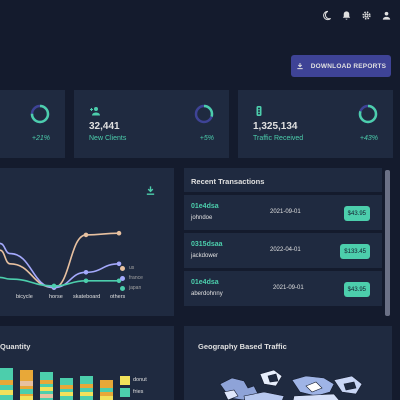 Image resolution: width=400 pixels, height=400 pixels. What do you see at coordinates (151, 124) in the screenshot?
I see `stat-card-new-clients: 32,441 New Clients +5%` at bounding box center [151, 124].